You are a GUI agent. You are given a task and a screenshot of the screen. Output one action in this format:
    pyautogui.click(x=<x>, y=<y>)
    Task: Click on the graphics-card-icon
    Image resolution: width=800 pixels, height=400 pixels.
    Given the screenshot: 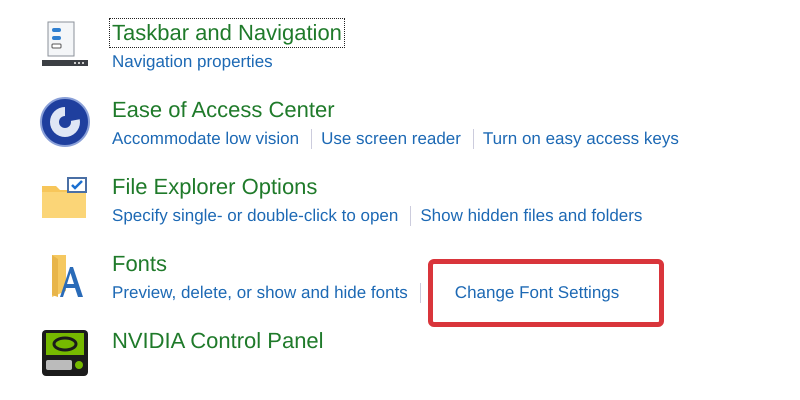 What is the action you would take?
    pyautogui.click(x=65, y=353)
    